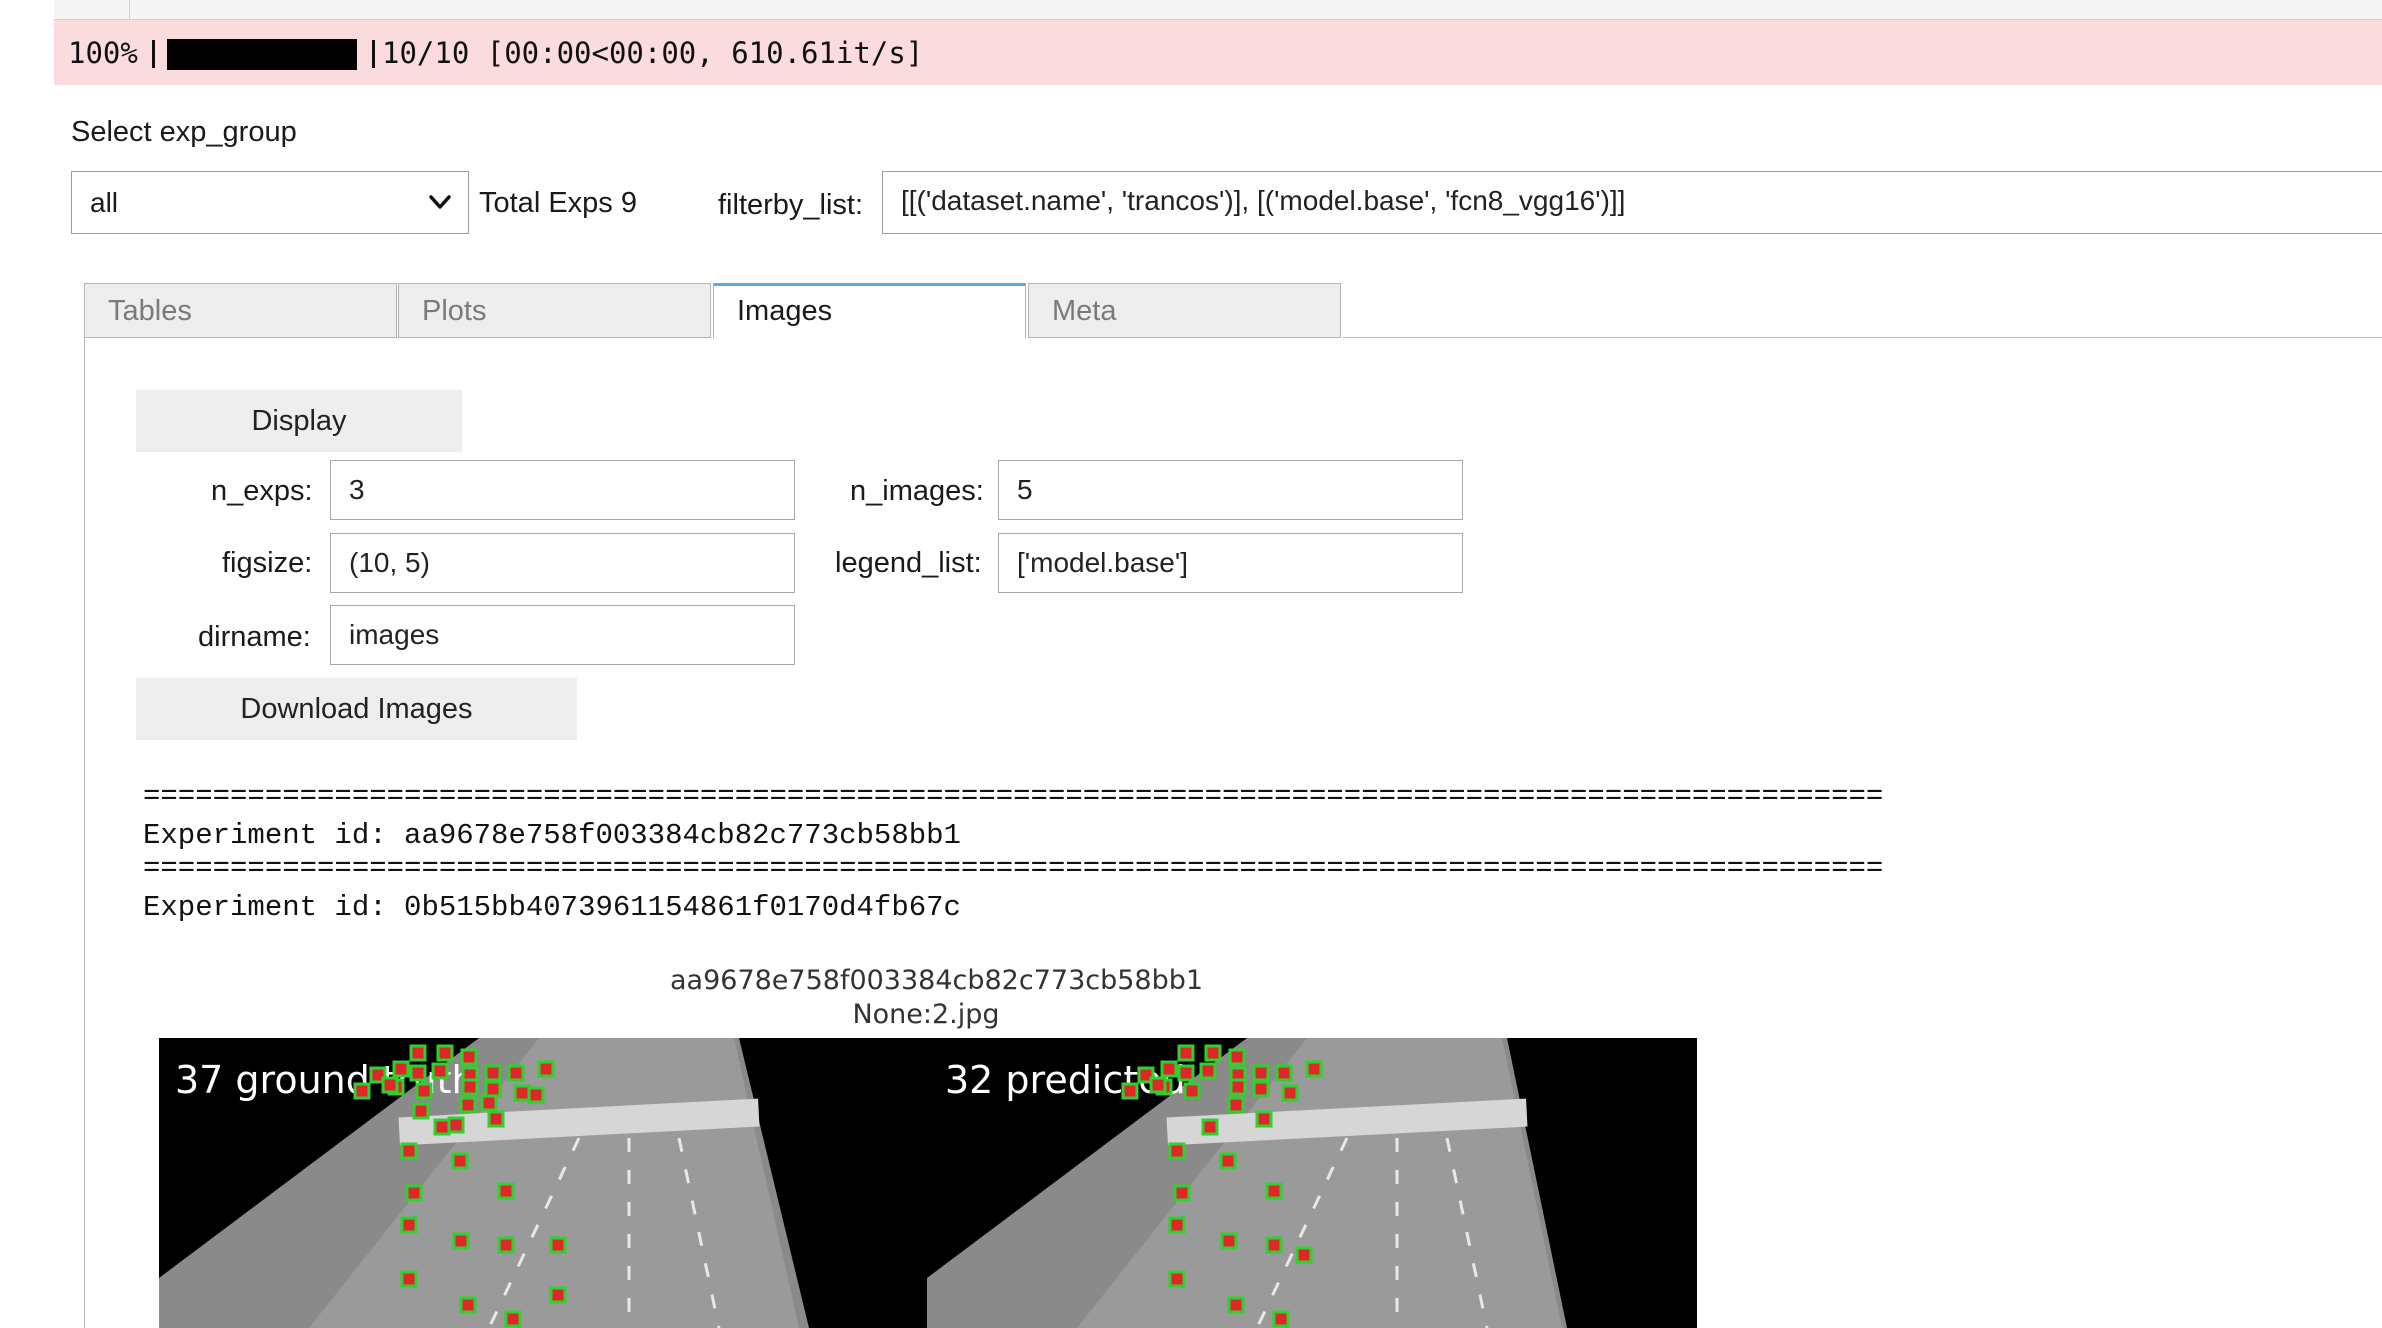 The width and height of the screenshot is (2382, 1328). What do you see at coordinates (1218, 10) in the screenshot?
I see `previous-cell-strip` at bounding box center [1218, 10].